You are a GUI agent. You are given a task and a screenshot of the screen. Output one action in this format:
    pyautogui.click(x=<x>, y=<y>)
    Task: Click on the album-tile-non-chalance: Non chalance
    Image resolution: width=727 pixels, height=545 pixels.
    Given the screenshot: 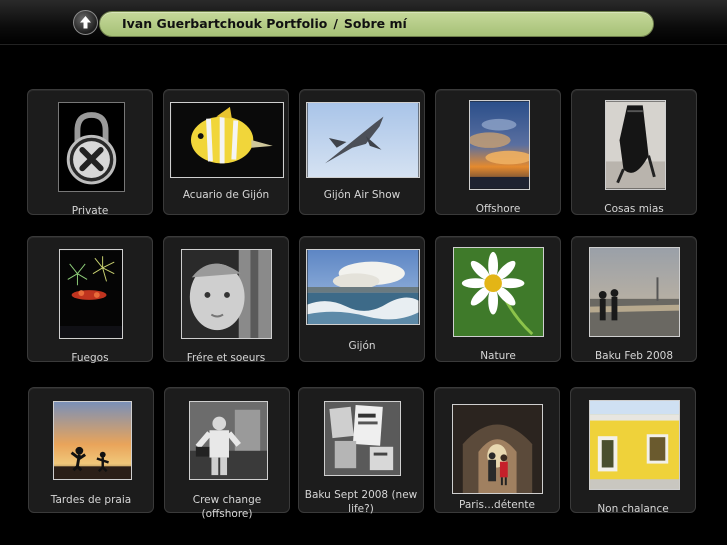 What is the action you would take?
    pyautogui.click(x=633, y=451)
    